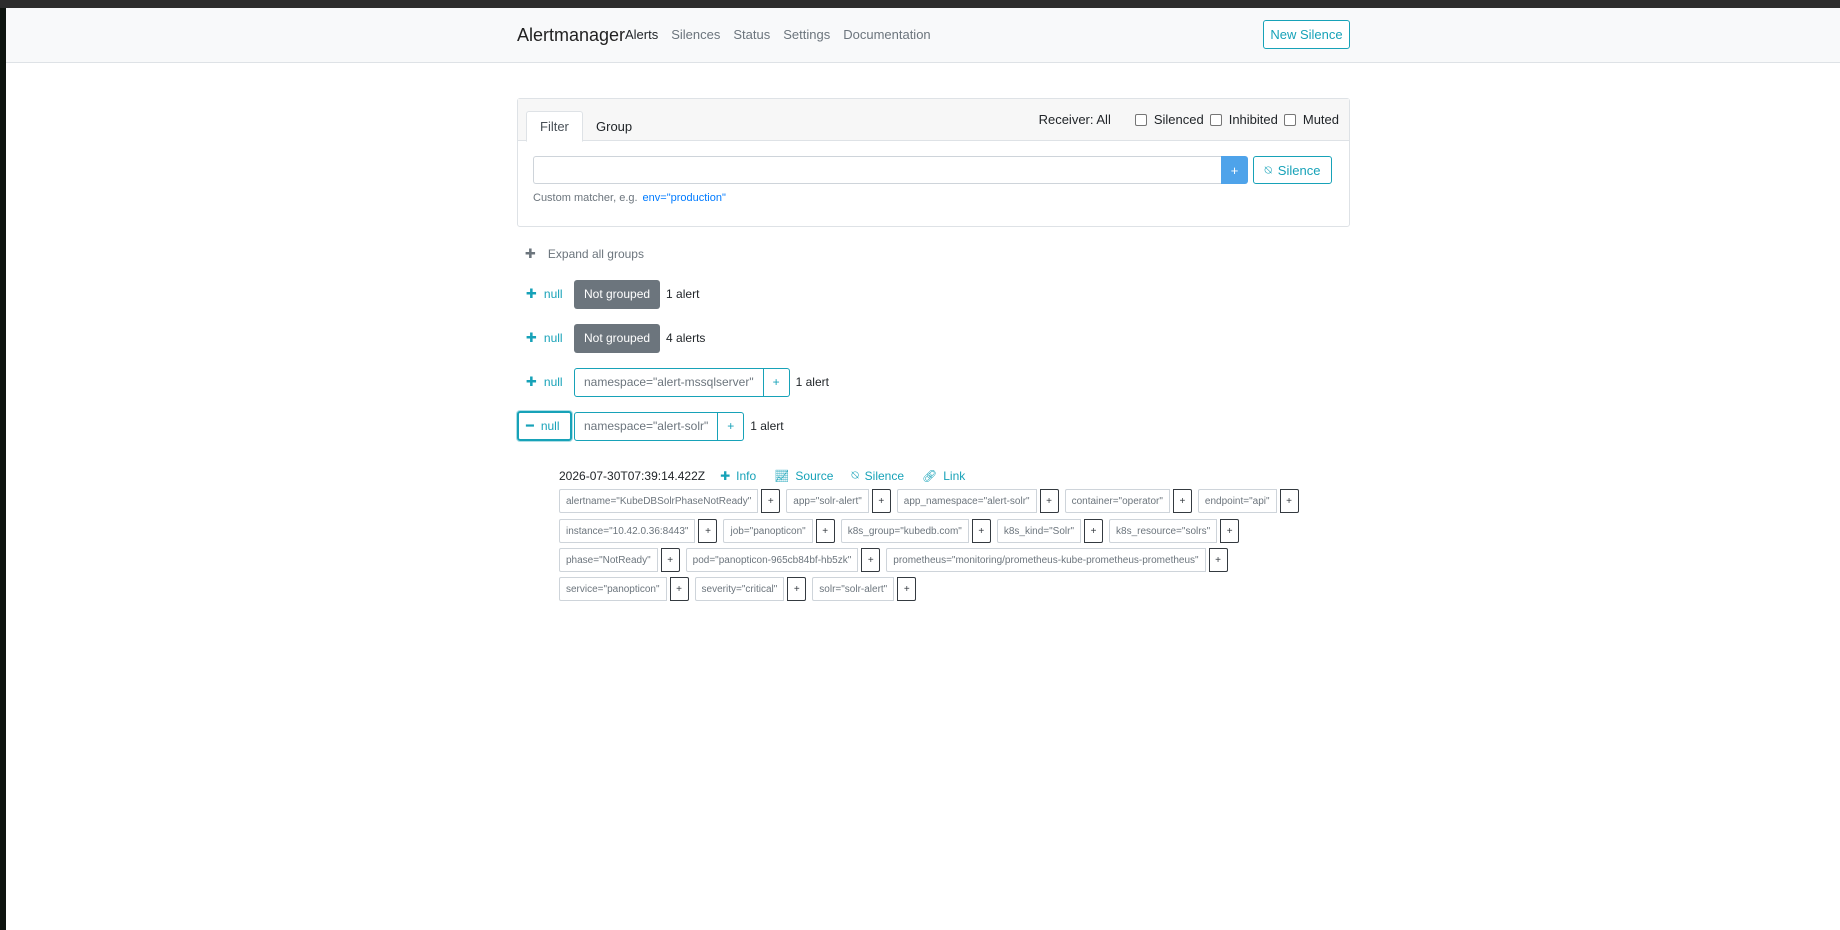 This screenshot has height=930, width=1840. I want to click on link-icon: 🔗︎, so click(930, 475).